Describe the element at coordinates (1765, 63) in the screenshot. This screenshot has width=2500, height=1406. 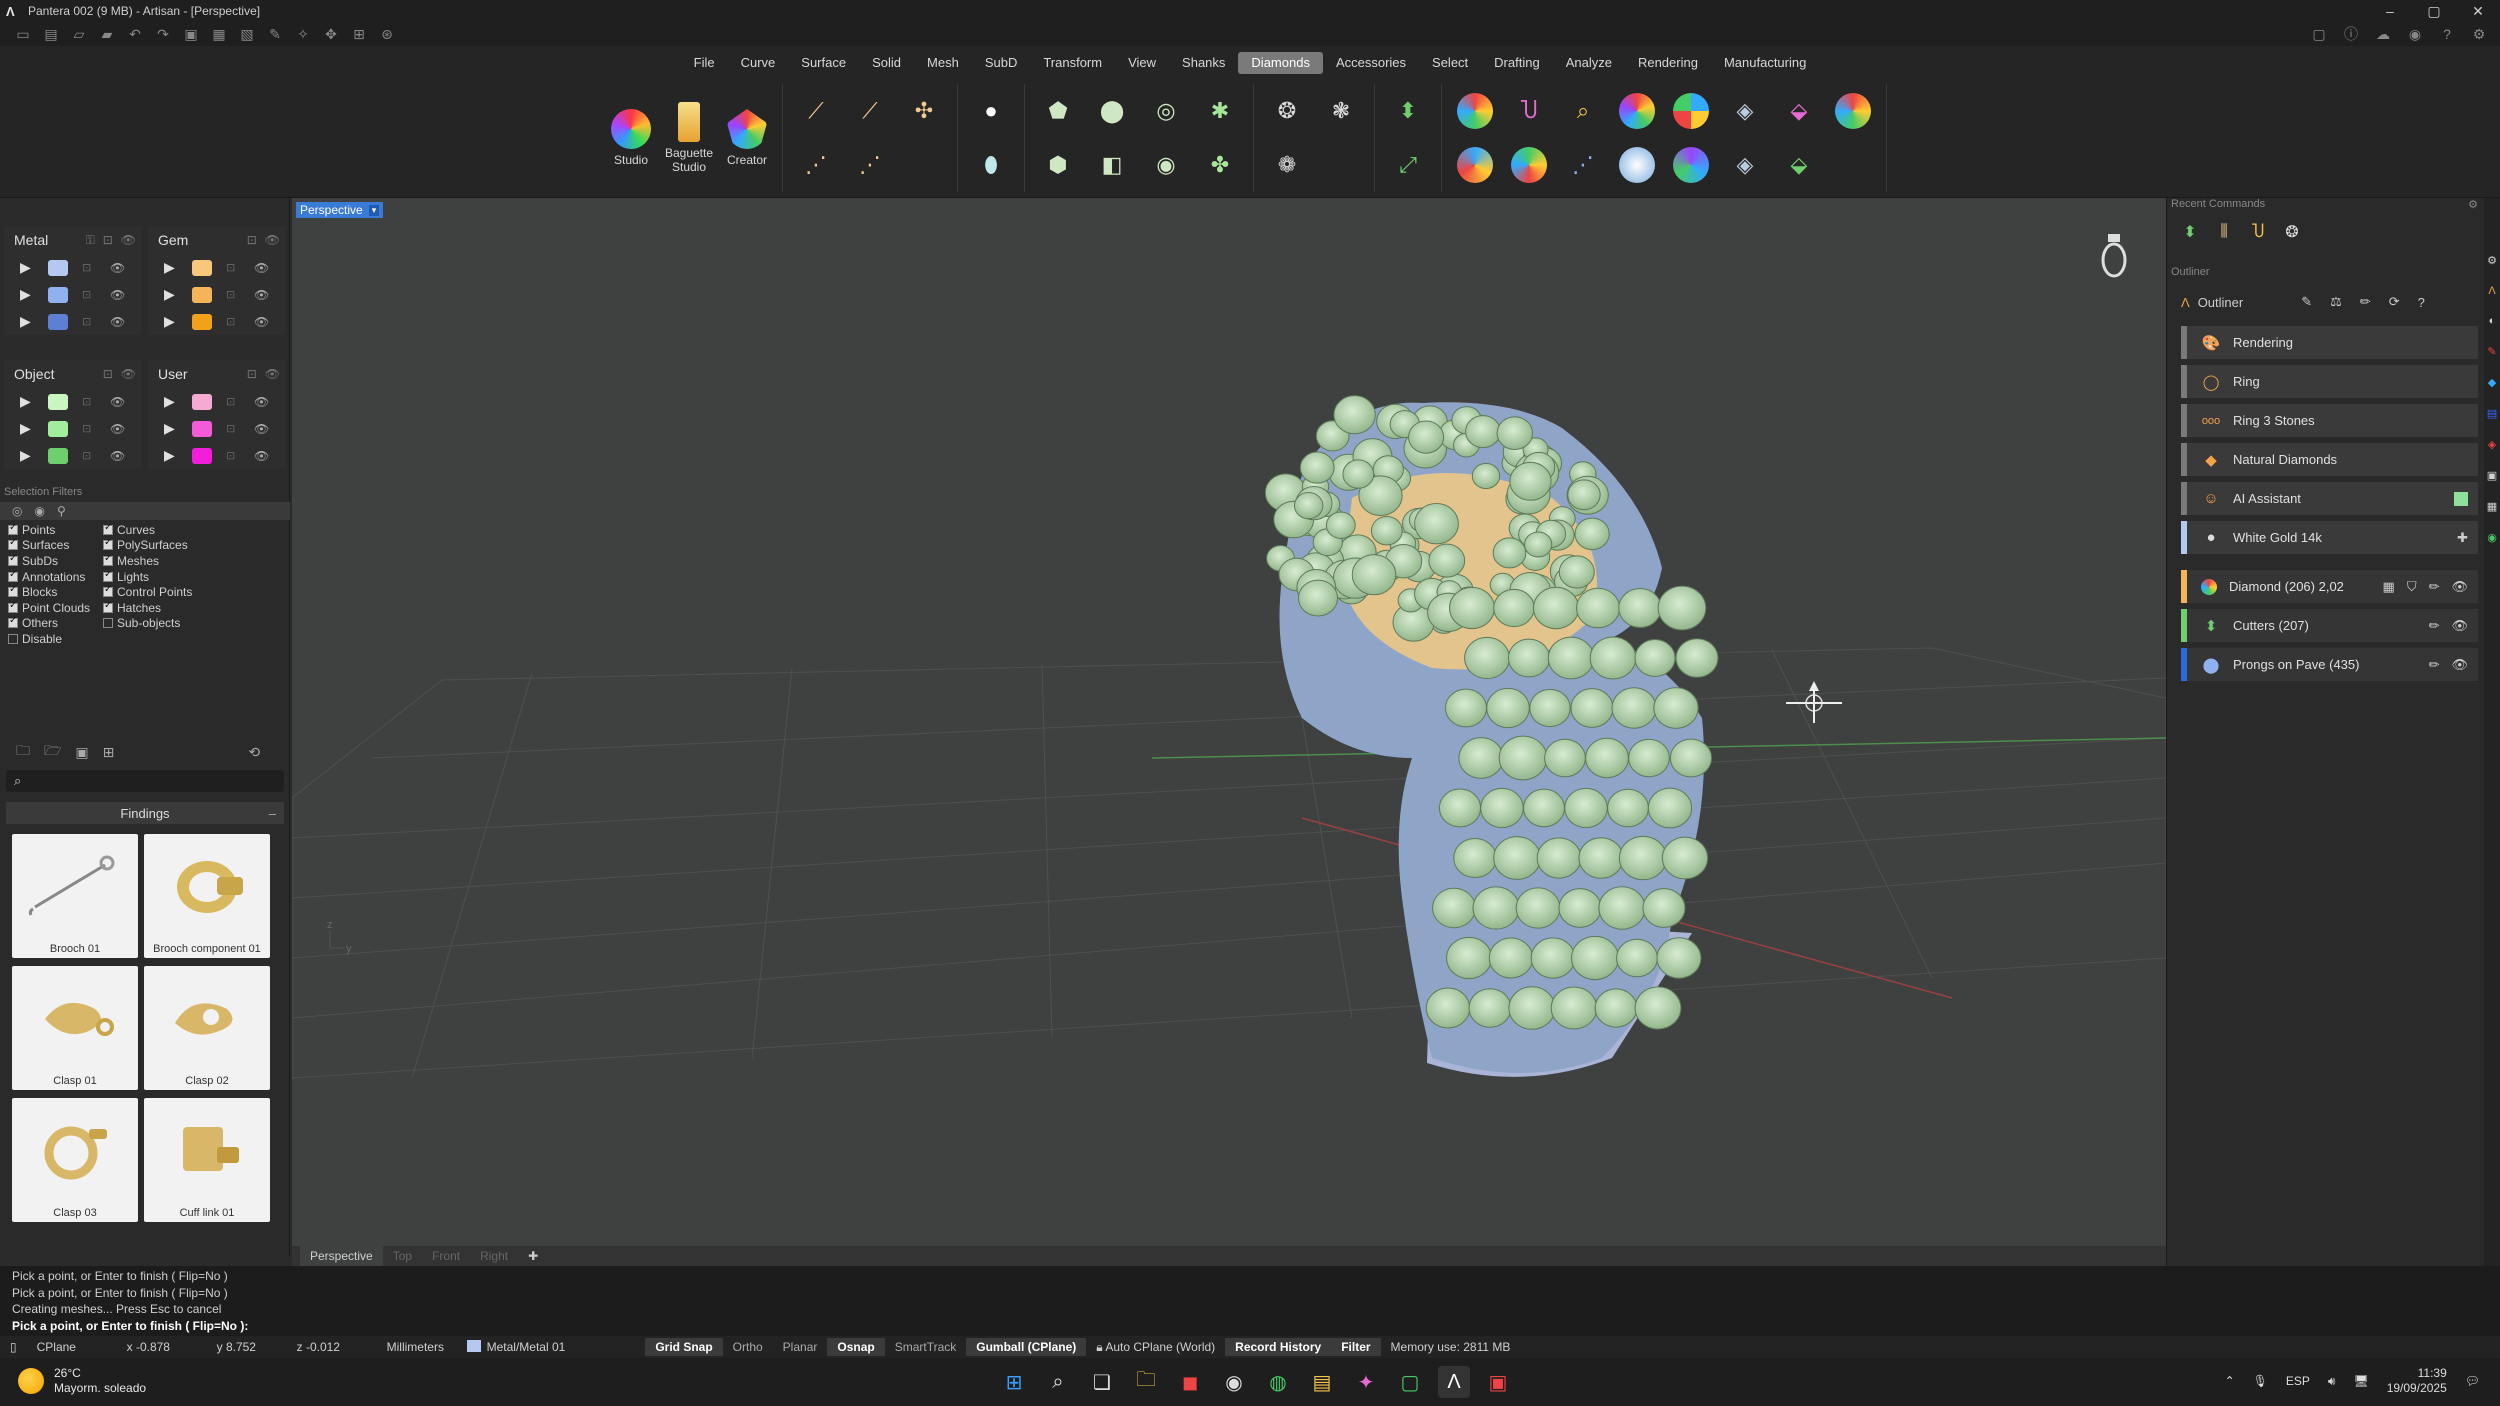
I see `menu-manufacturing: Manufacturing` at that location.